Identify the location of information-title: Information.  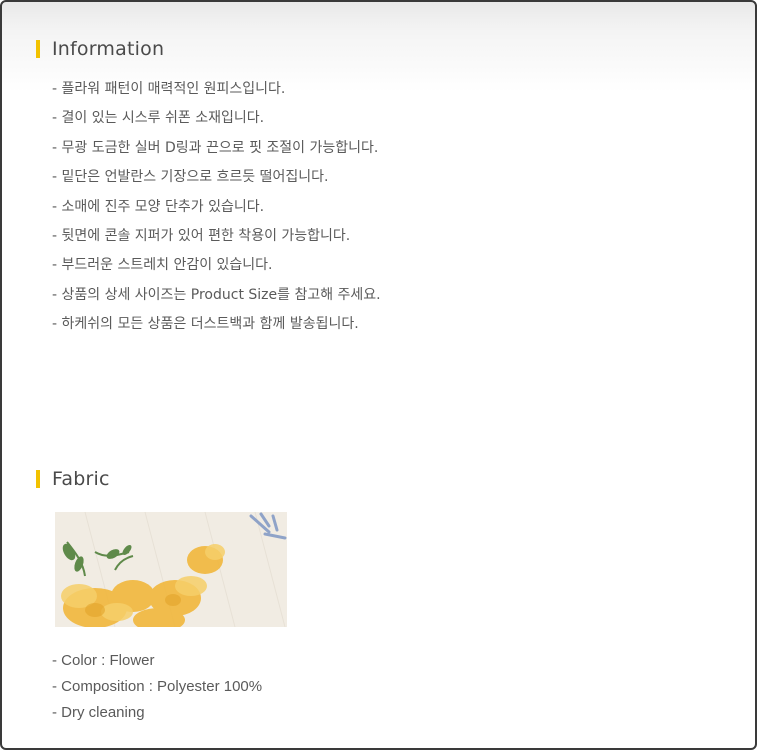
(108, 49).